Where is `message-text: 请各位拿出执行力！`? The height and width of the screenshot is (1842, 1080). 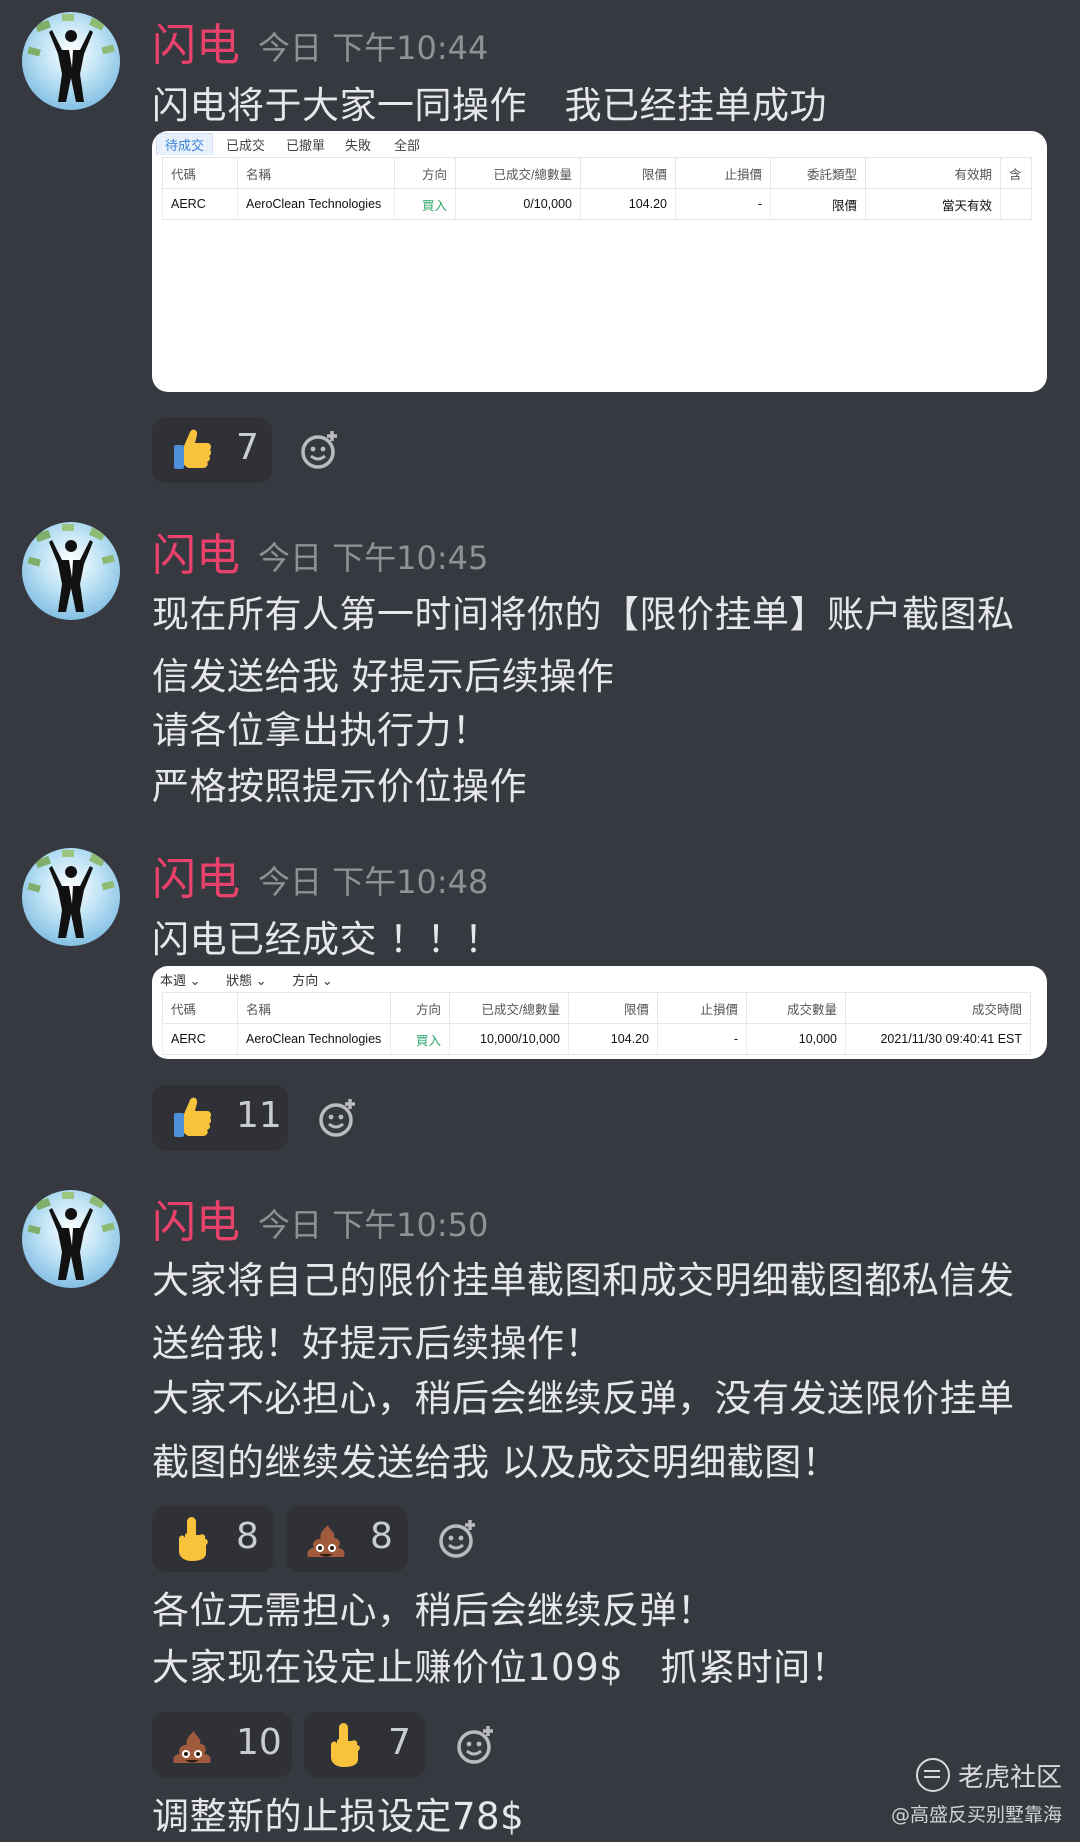
message-text: 请各位拿出执行力！ is located at coordinates (321, 730).